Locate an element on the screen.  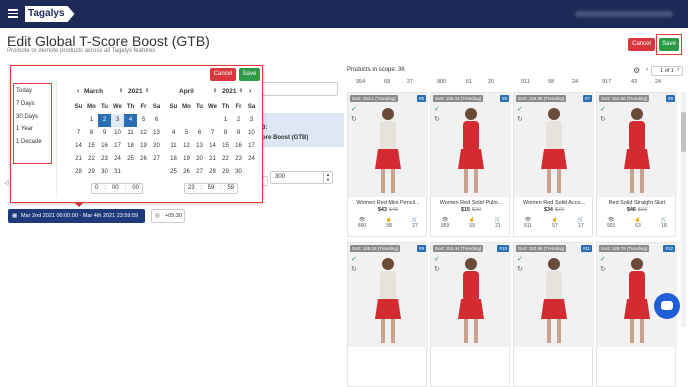
calendar-day: 28 is located at coordinates (78, 172).